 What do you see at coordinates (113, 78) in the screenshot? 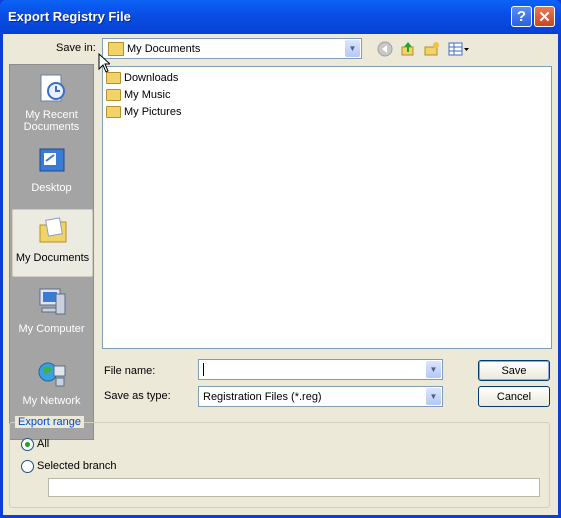
I see `folder-icon` at bounding box center [113, 78].